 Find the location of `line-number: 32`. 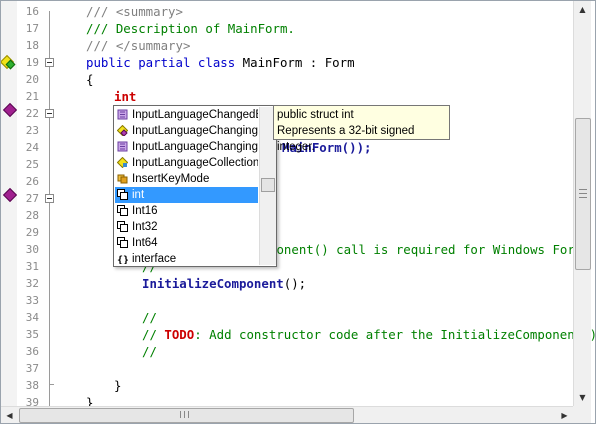

line-number: 32 is located at coordinates (32, 283).